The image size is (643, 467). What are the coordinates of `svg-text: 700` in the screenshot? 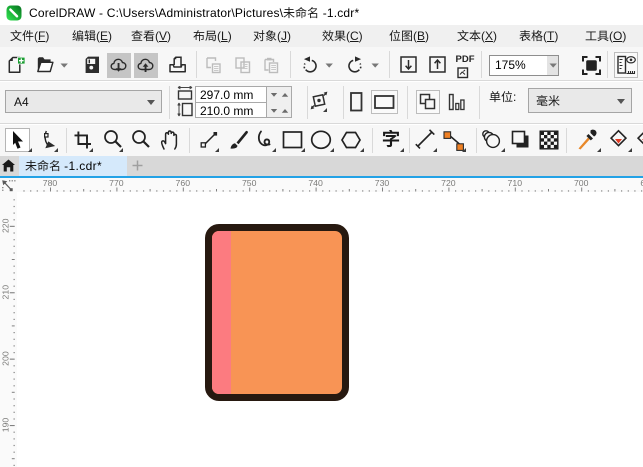 It's located at (581, 183).